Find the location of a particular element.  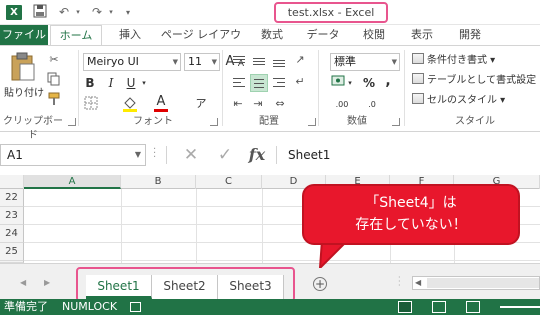

wrap-text-icon: ↵ is located at coordinates (300, 82).